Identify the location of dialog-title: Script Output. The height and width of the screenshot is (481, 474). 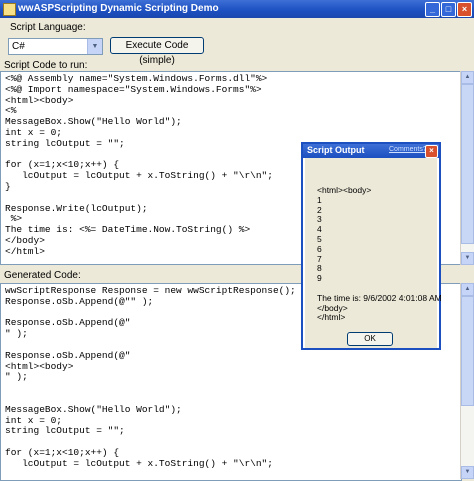
(336, 150).